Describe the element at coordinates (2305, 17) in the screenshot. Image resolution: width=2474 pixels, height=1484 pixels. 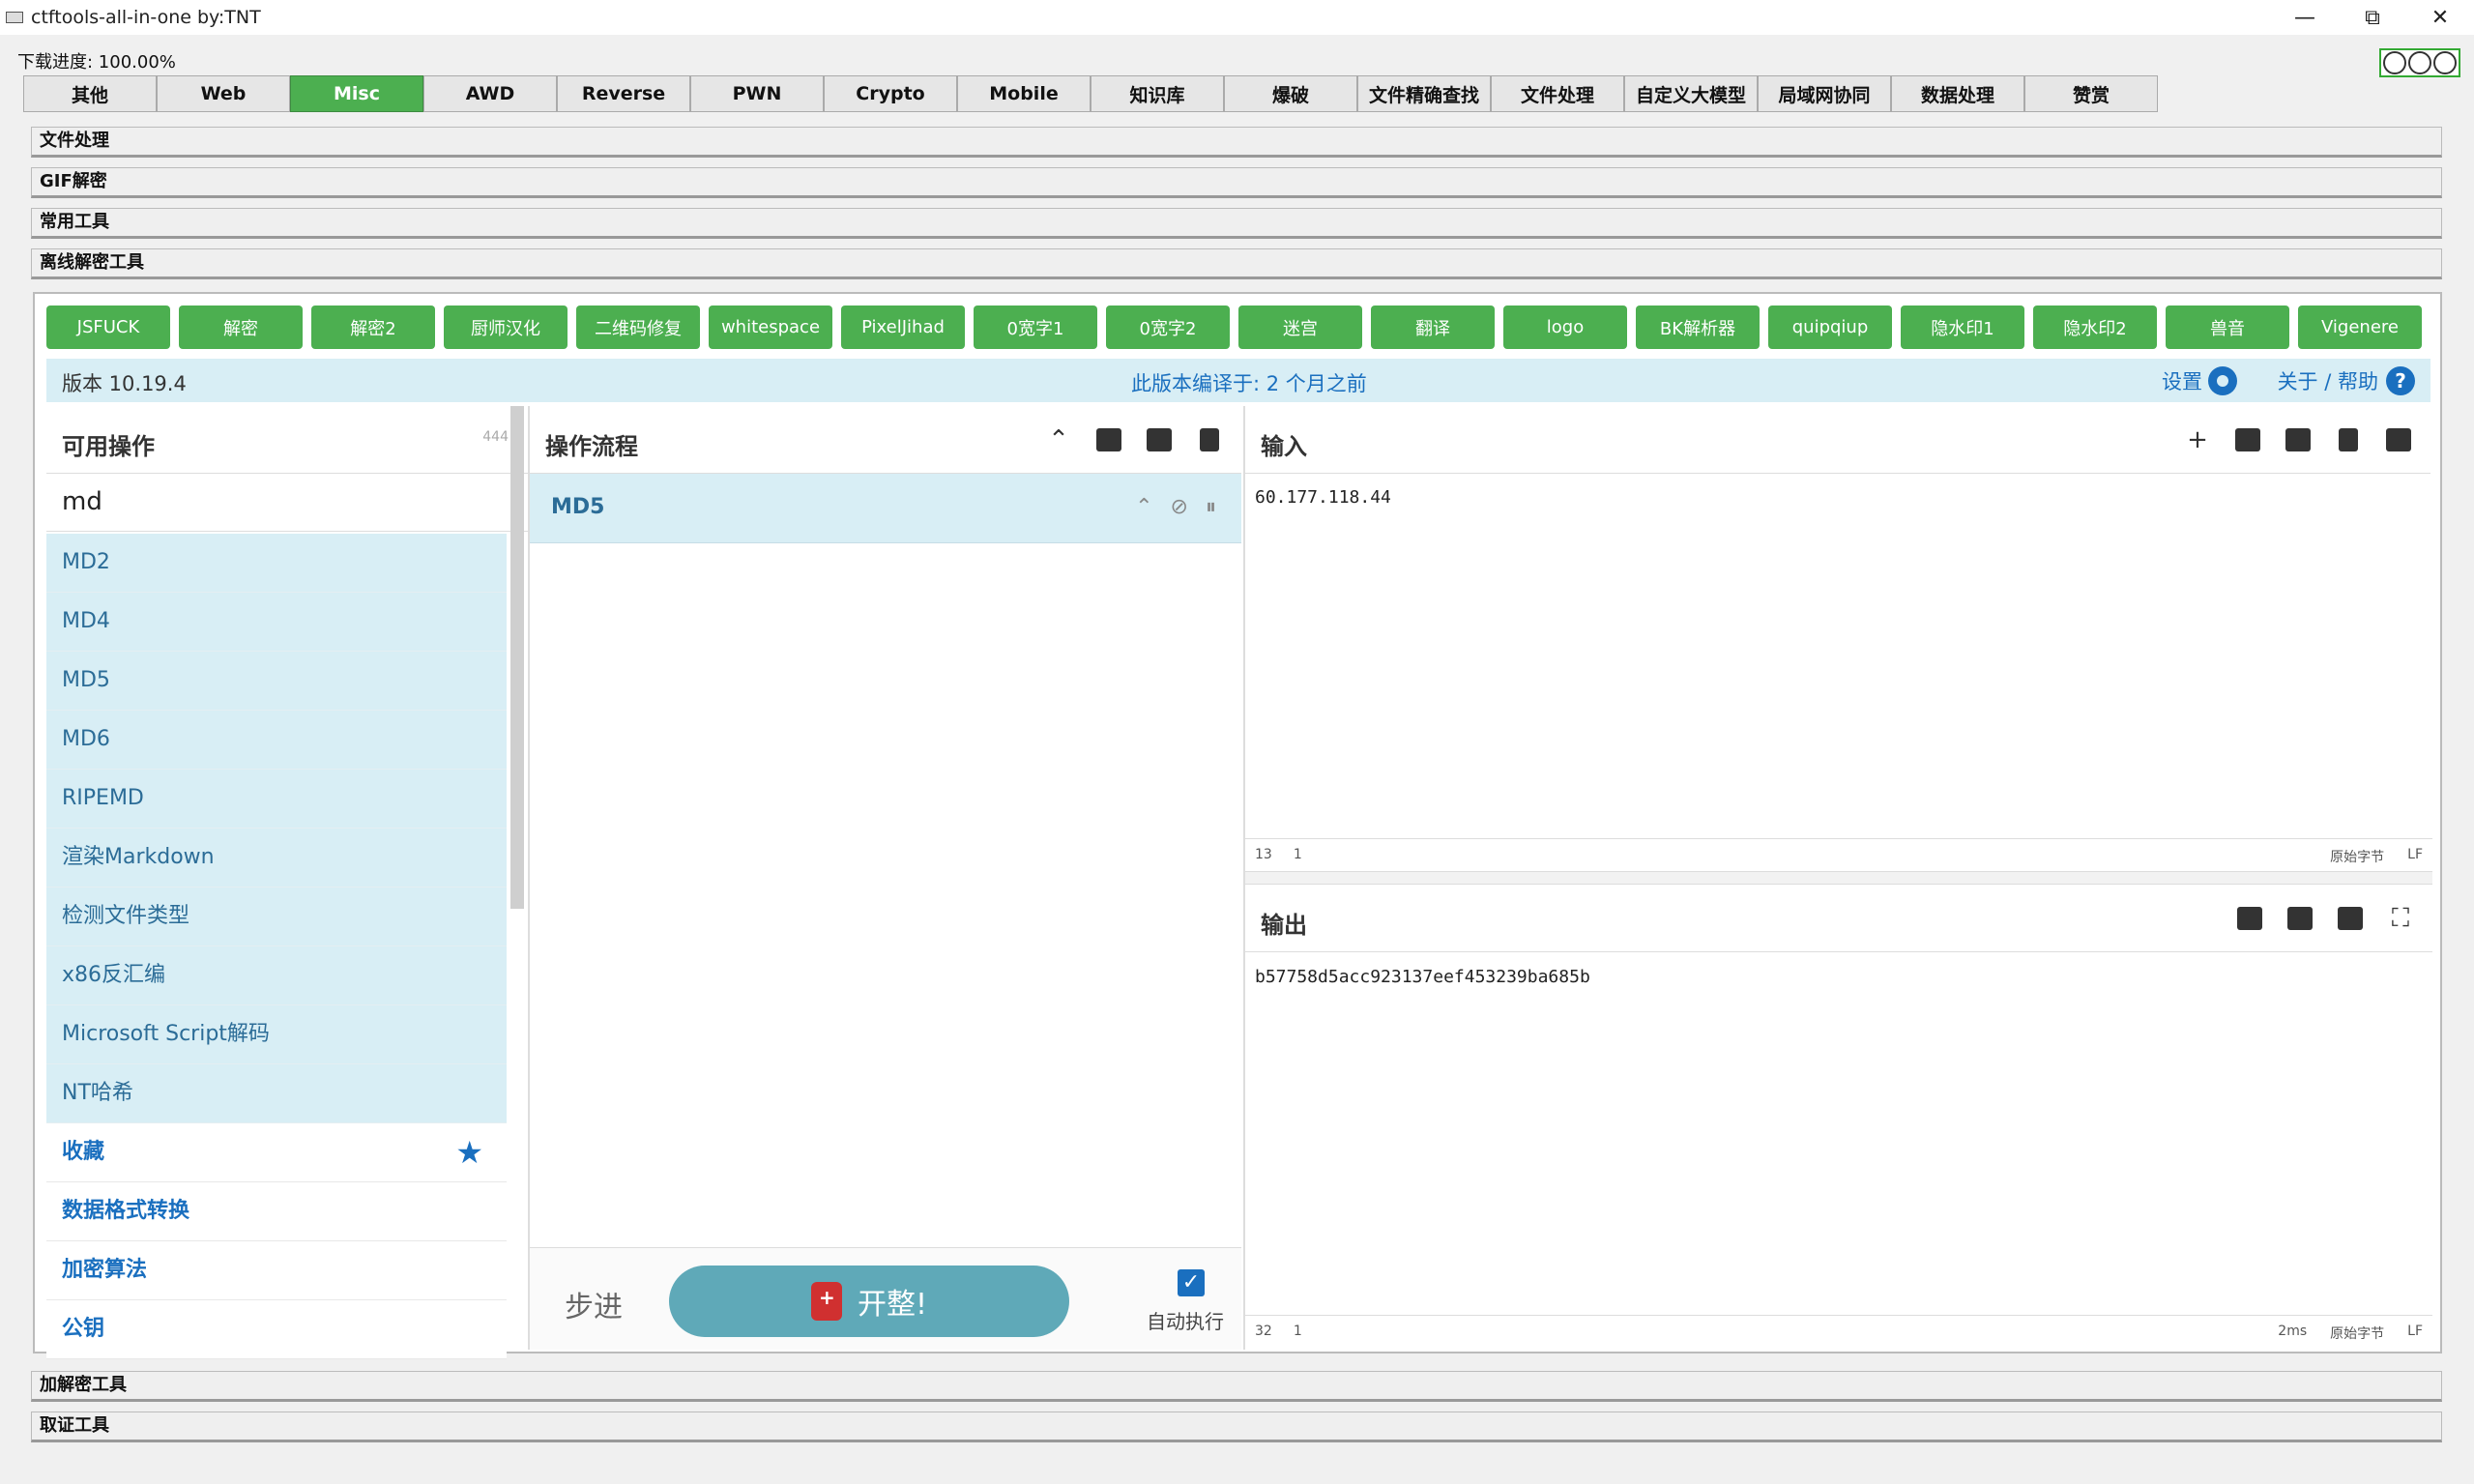
I see `minimize-button: —` at that location.